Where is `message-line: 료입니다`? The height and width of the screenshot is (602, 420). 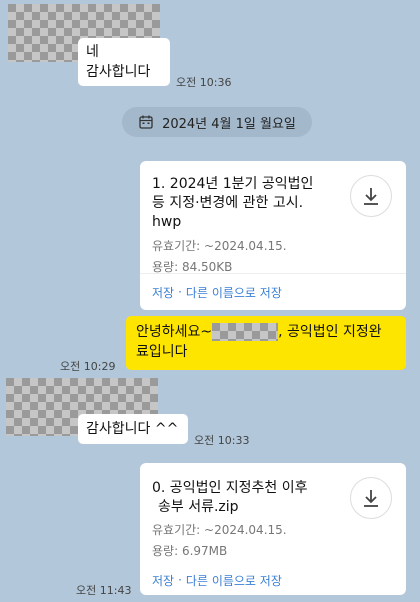 message-line: 료입니다 is located at coordinates (162, 352).